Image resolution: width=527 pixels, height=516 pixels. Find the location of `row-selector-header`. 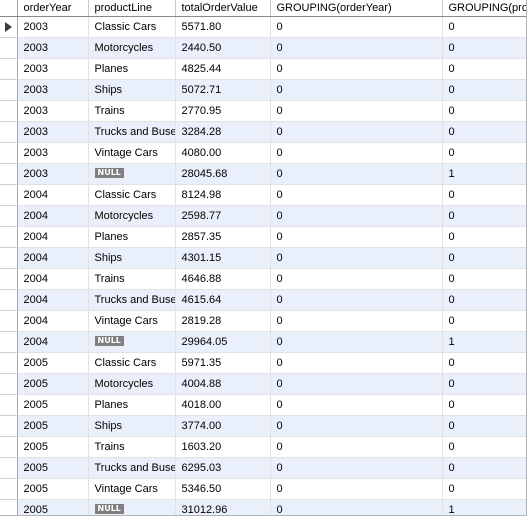

row-selector-header is located at coordinates (9, 8).